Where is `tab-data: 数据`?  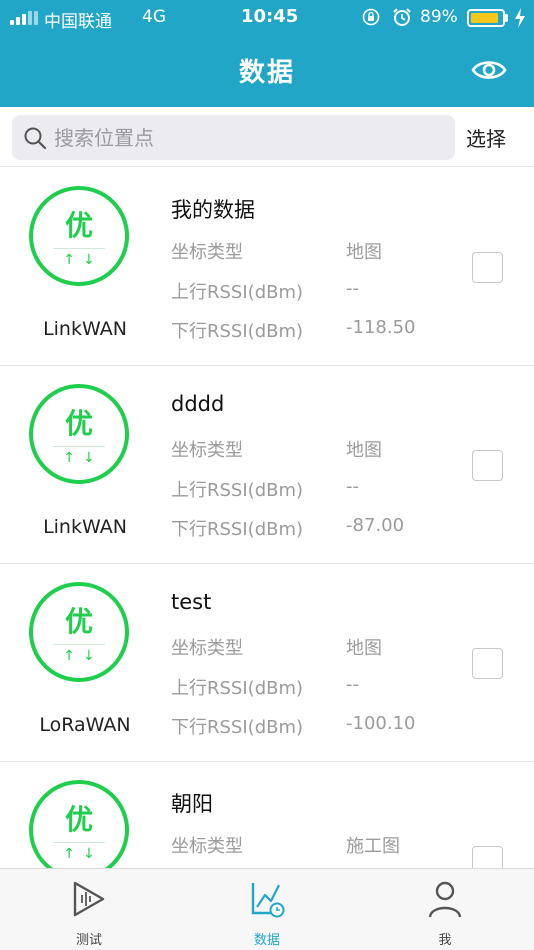 tab-data: 数据 is located at coordinates (267, 909).